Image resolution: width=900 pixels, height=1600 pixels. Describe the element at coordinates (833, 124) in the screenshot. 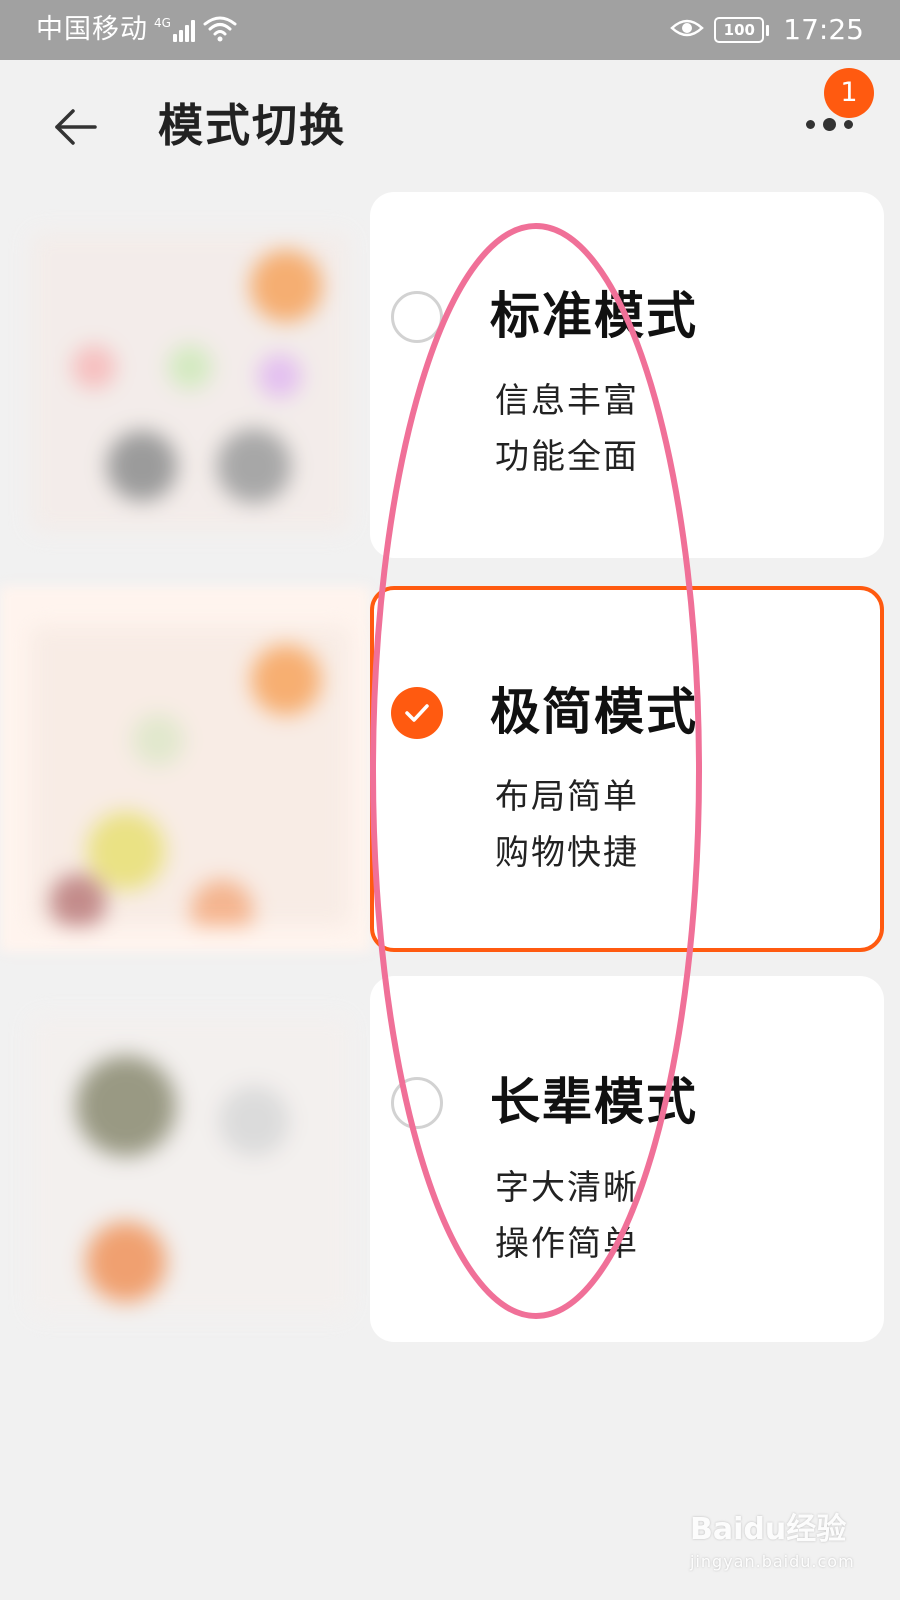

I see `more-dots-icon` at that location.